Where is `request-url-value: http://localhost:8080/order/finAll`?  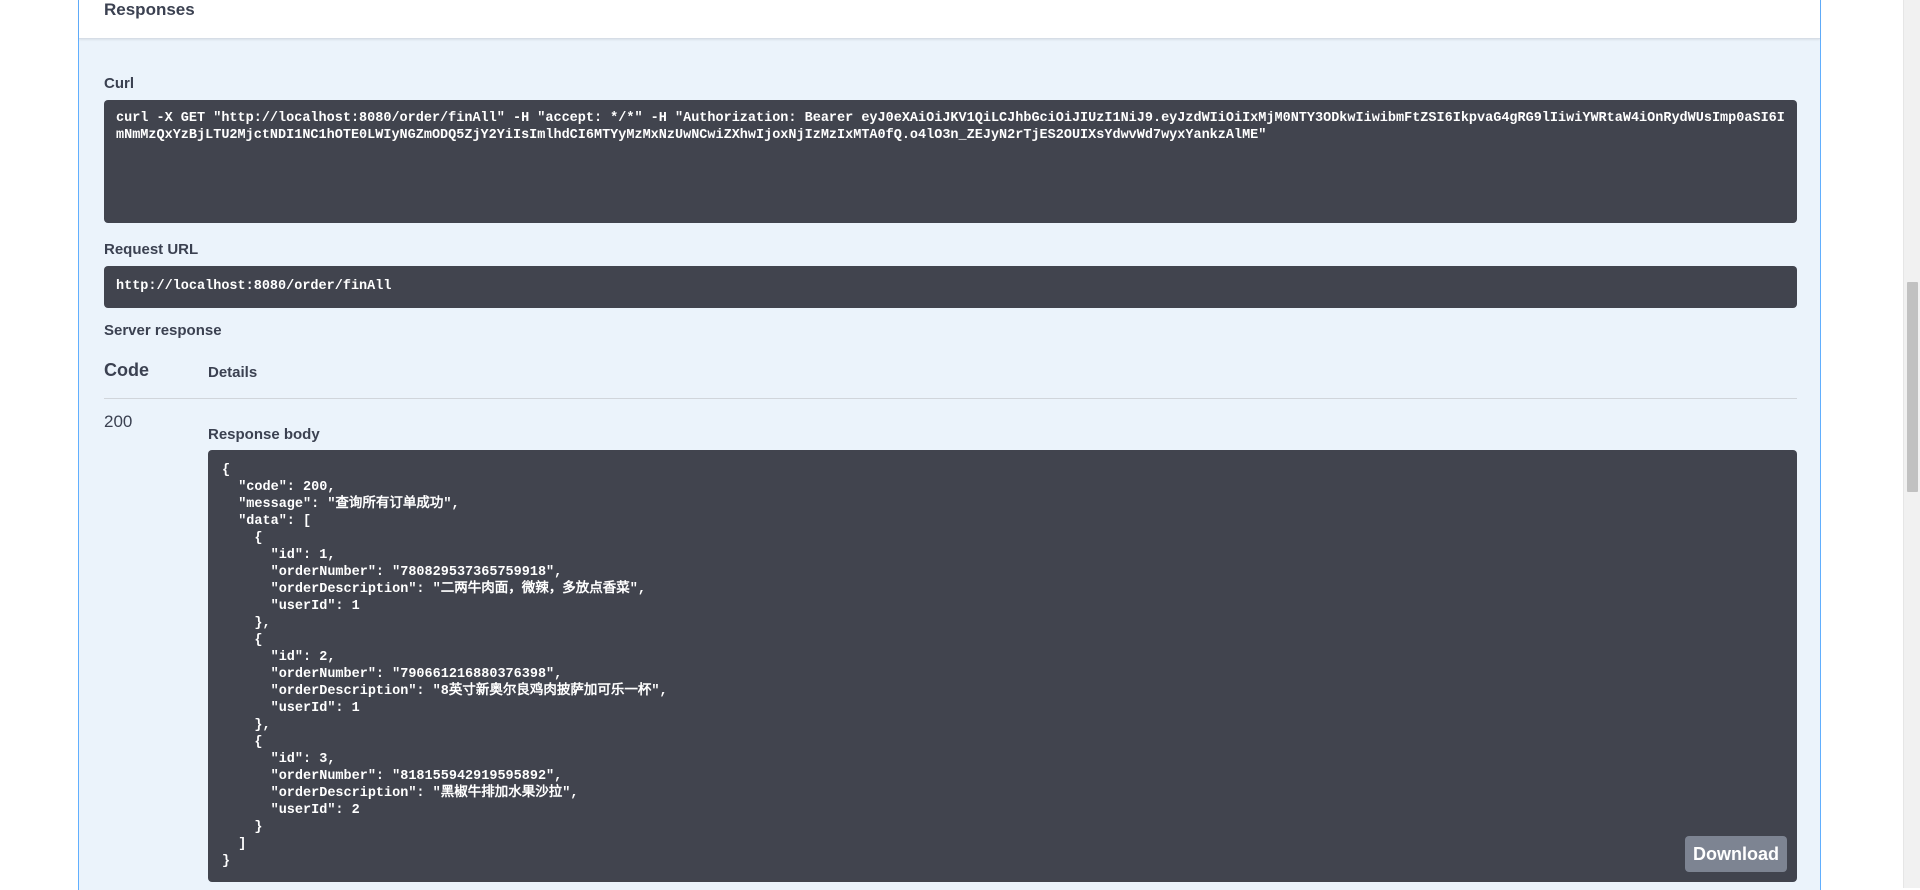
request-url-value: http://localhost:8080/order/finAll is located at coordinates (253, 286).